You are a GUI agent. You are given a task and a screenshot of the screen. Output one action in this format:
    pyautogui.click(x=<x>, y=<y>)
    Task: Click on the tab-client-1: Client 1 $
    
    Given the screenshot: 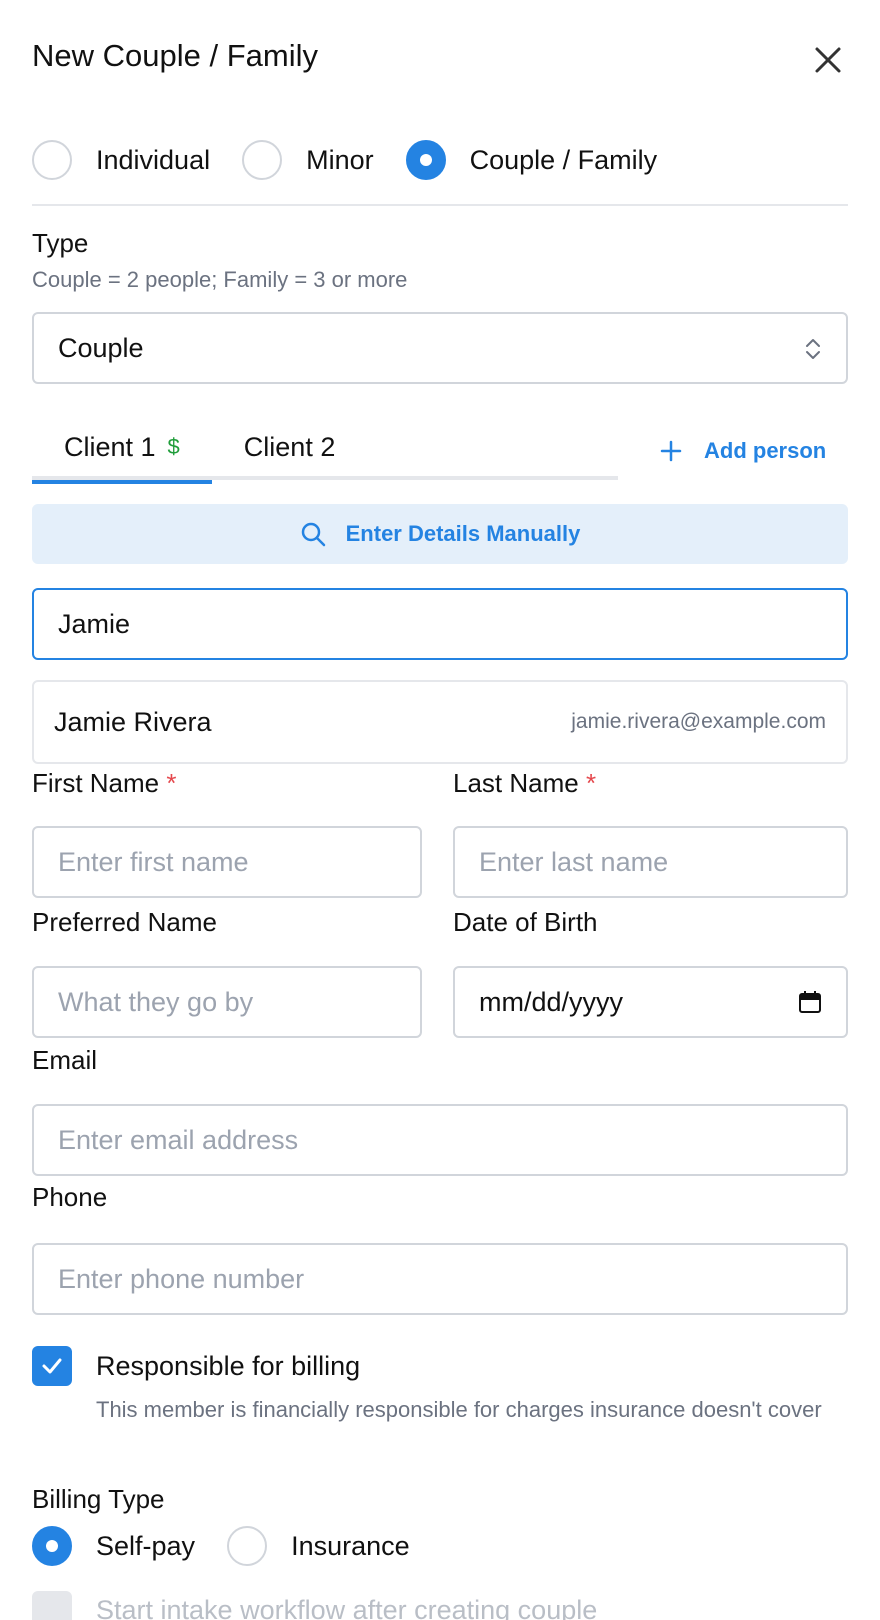 What is the action you would take?
    pyautogui.click(x=122, y=449)
    